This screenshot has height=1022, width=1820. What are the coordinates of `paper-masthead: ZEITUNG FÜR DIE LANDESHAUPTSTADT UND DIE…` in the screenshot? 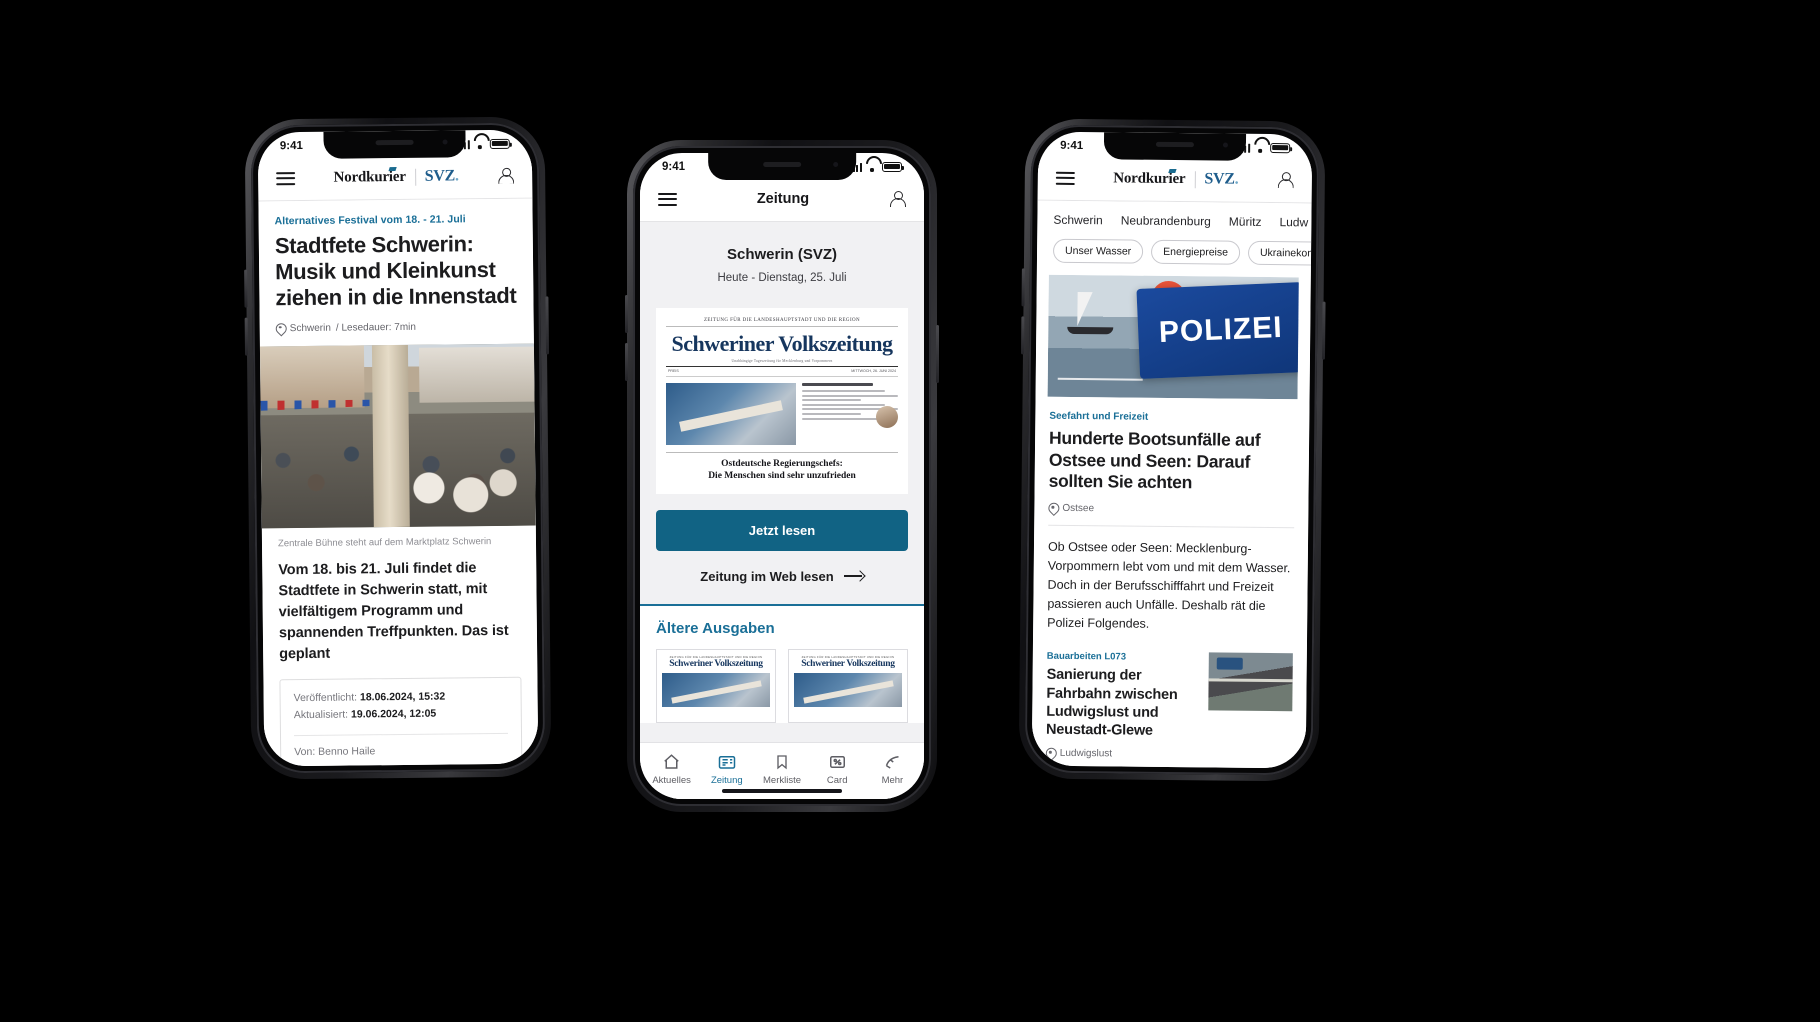 It's located at (782, 342).